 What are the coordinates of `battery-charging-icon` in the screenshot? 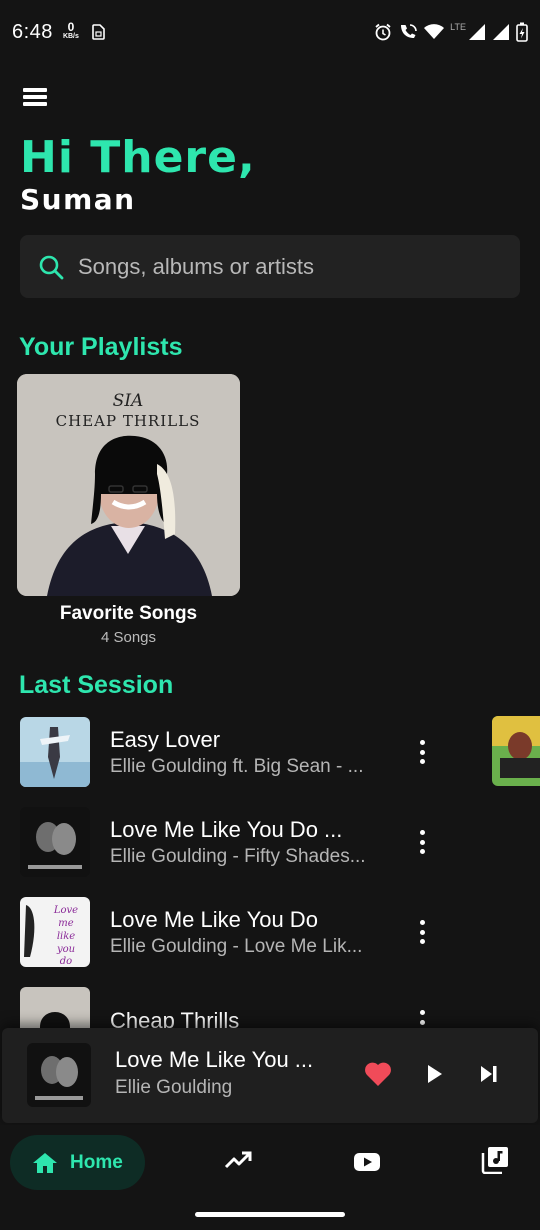 It's located at (522, 32).